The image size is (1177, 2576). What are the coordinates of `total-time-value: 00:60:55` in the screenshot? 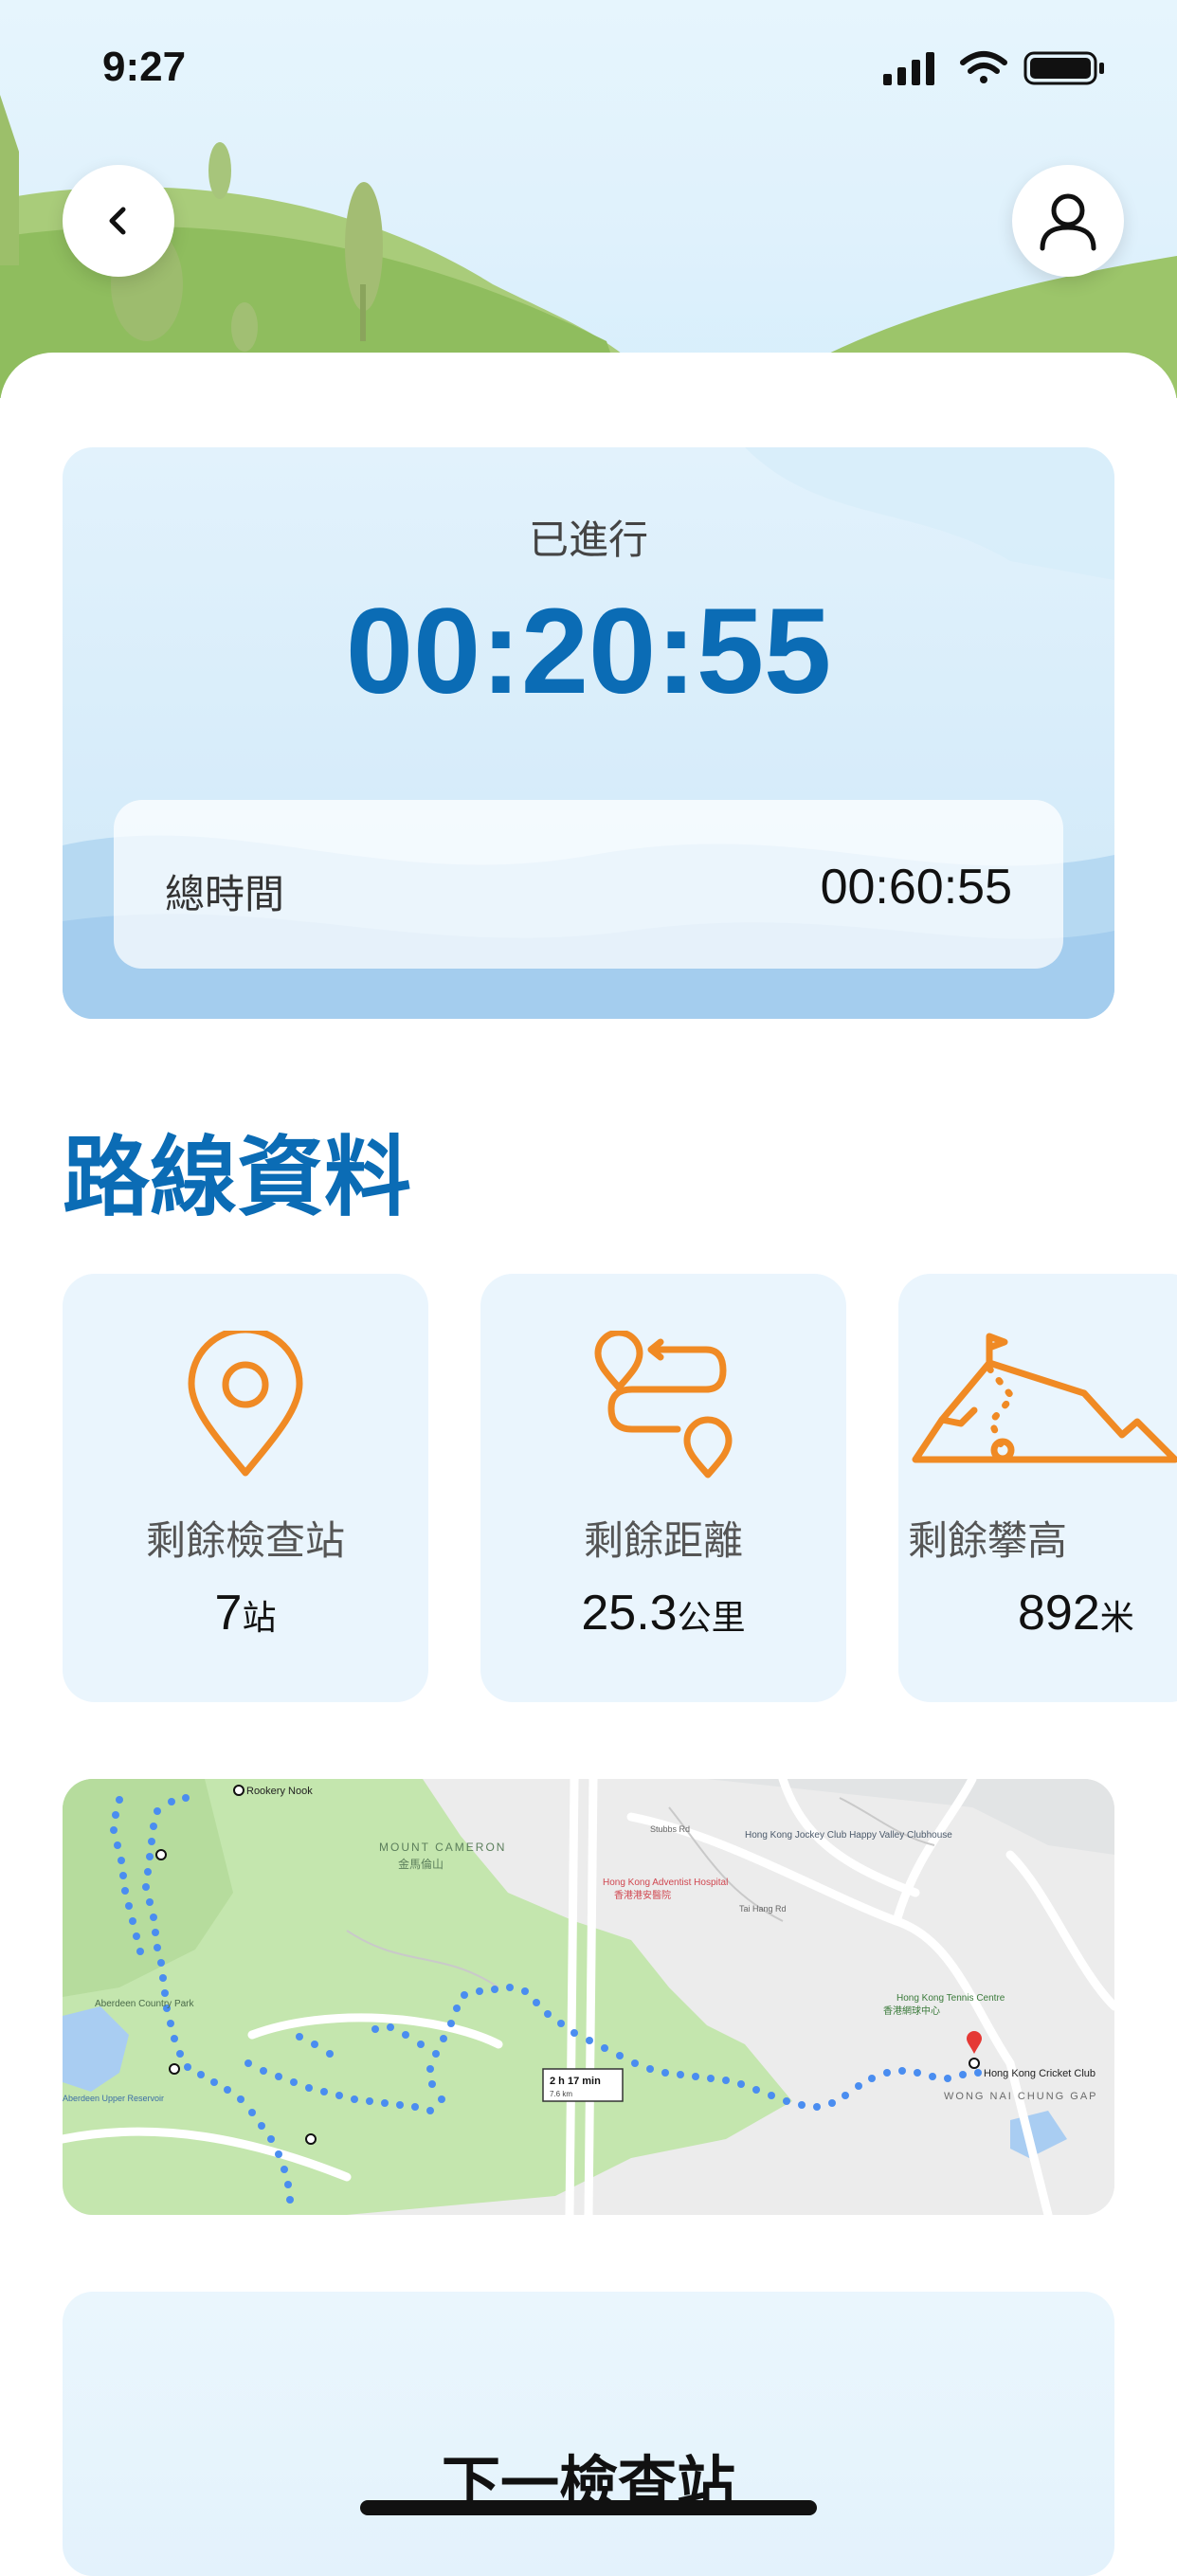 It's located at (916, 887).